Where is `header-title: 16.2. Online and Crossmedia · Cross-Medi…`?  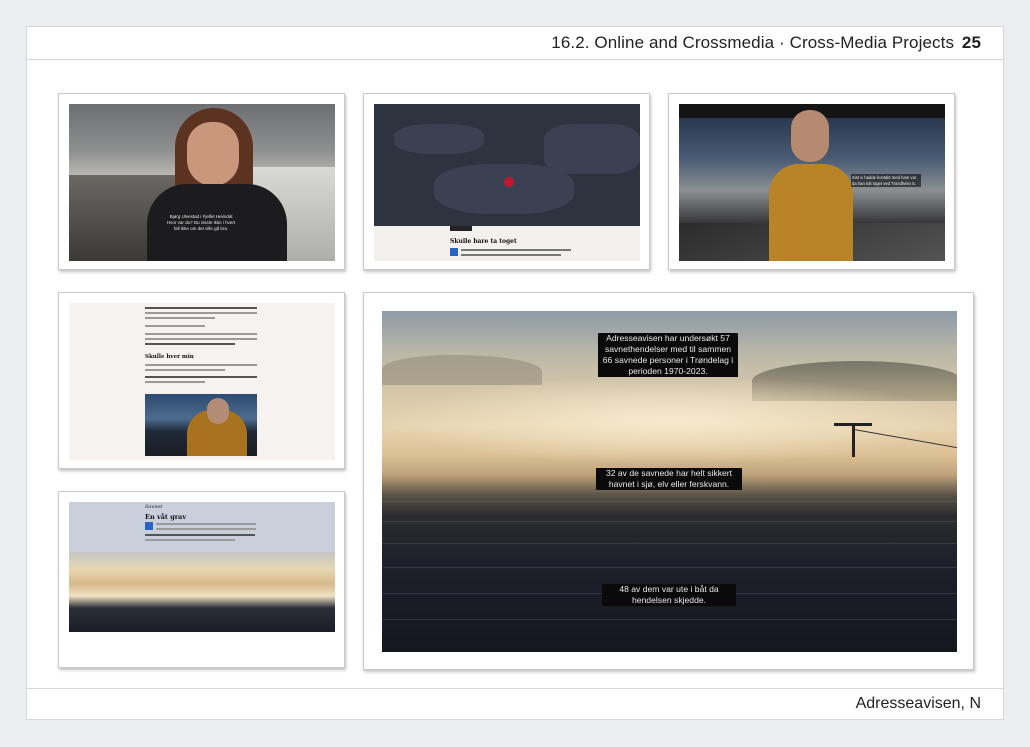
header-title: 16.2. Online and Crossmedia · Cross-Medi… is located at coordinates (766, 43).